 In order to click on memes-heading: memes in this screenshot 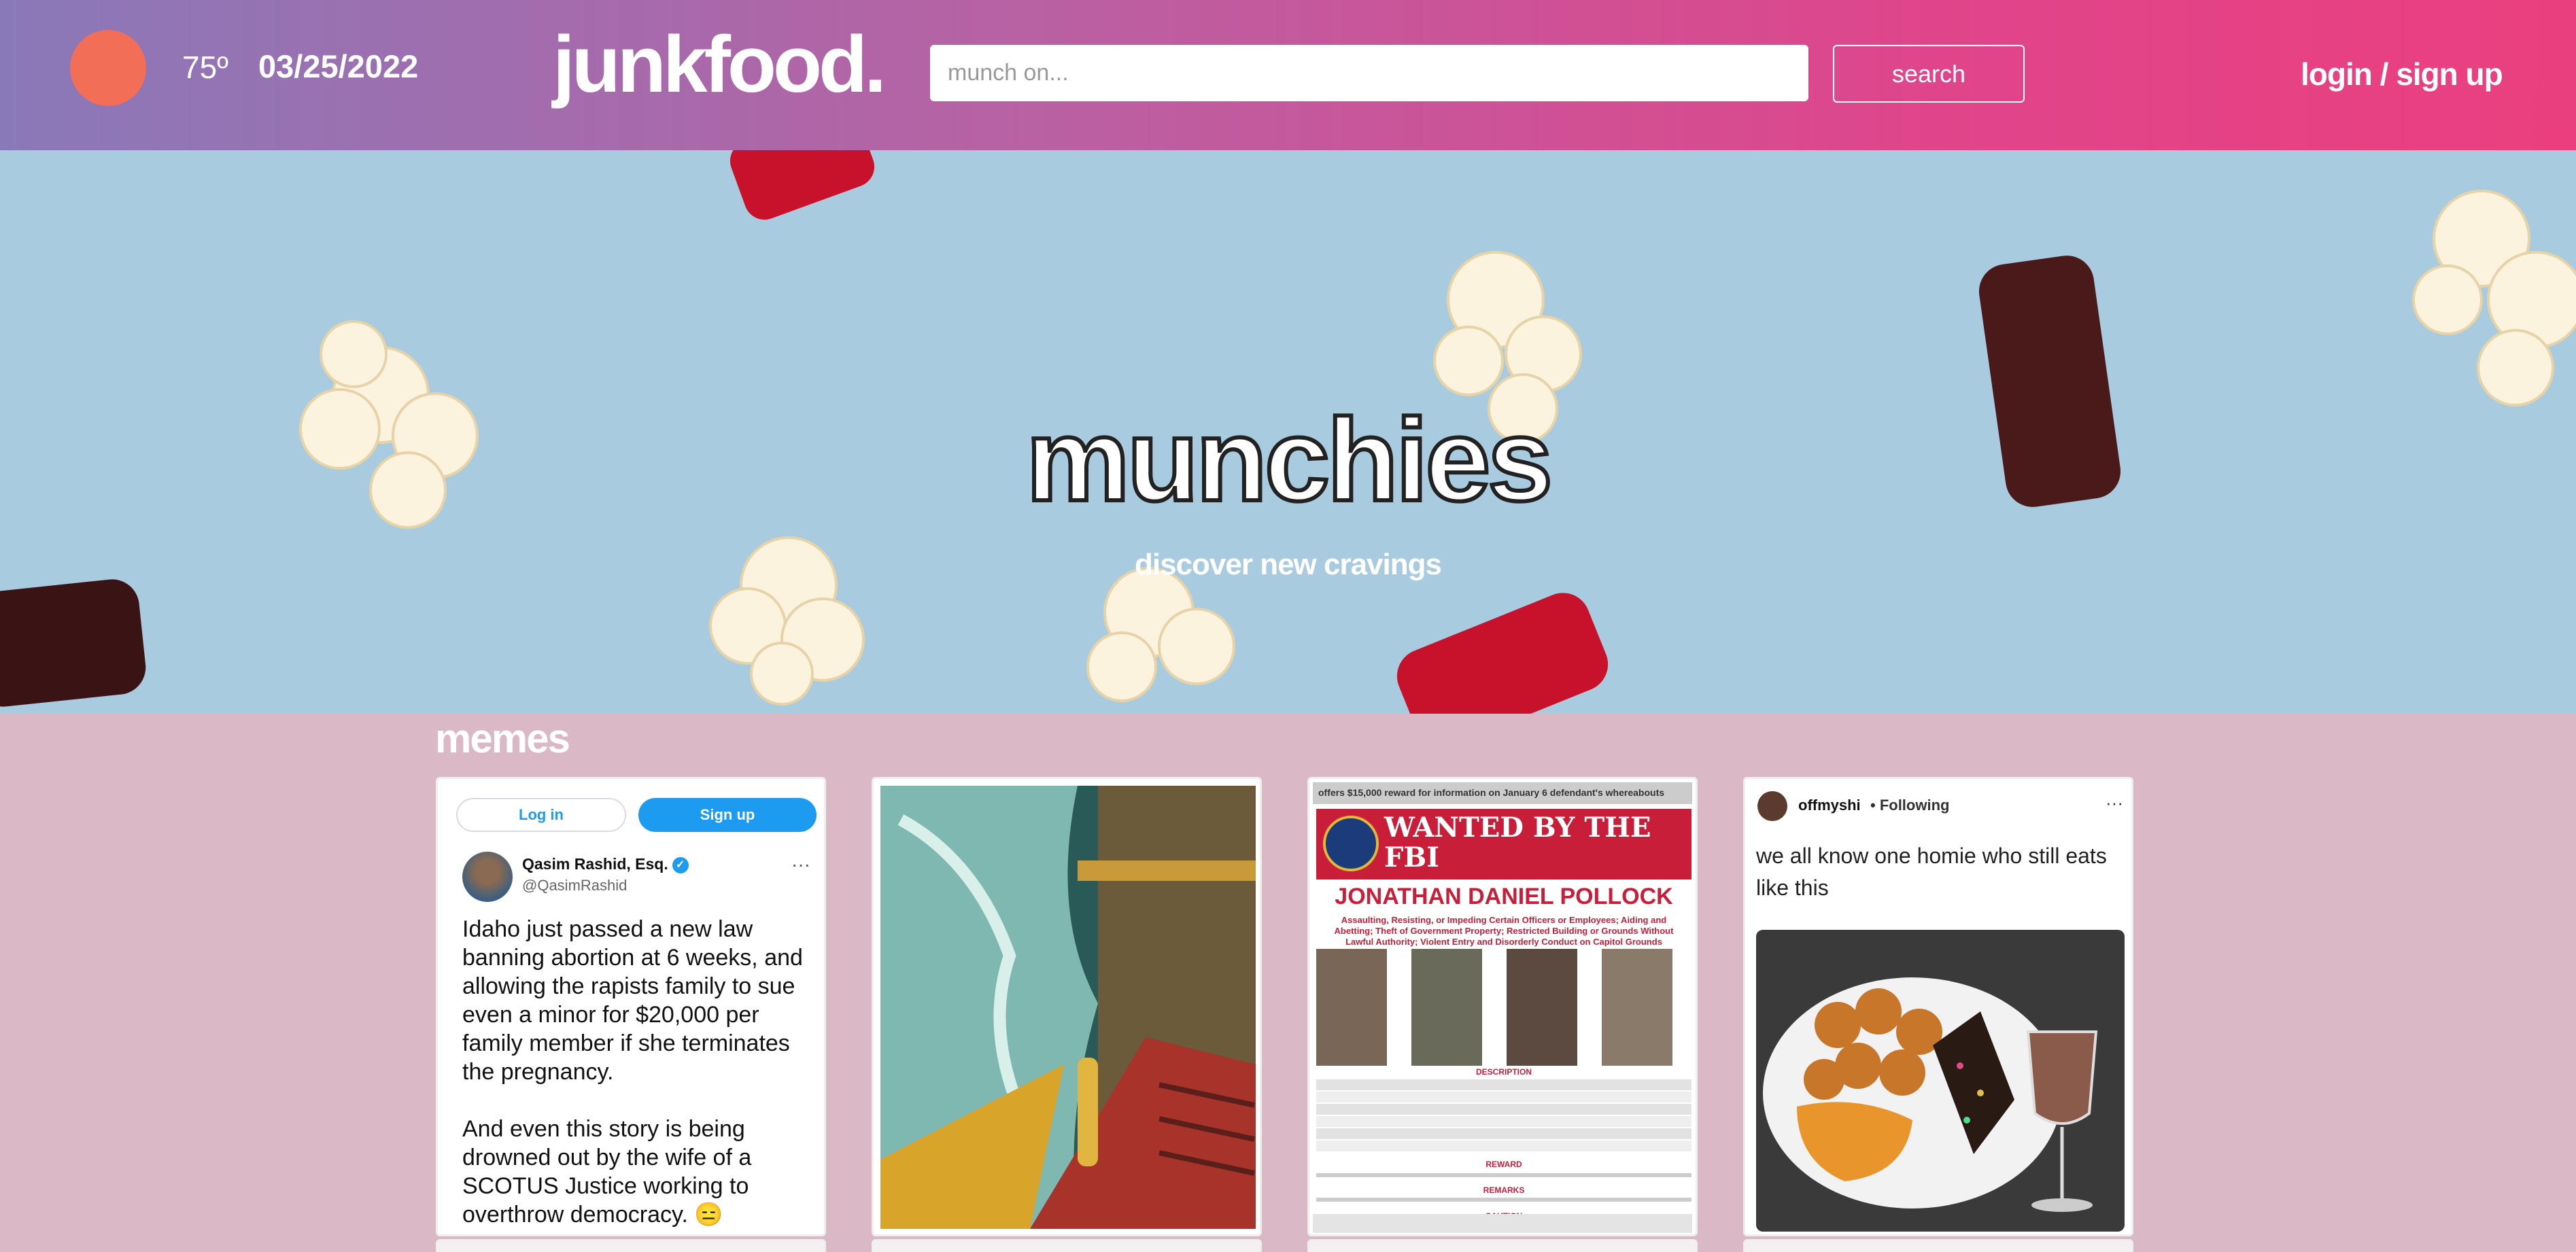, I will do `click(502, 738)`.